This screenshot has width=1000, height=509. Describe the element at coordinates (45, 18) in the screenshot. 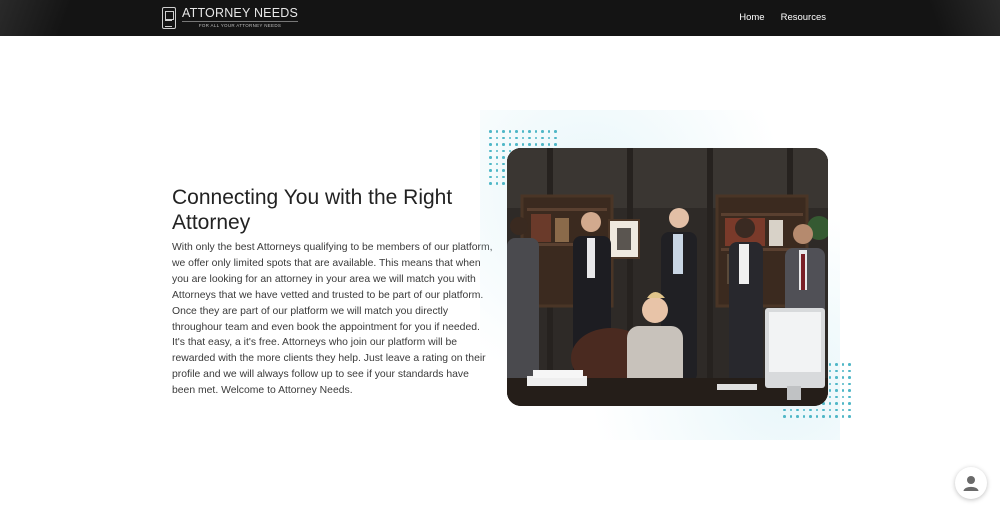

I see `header-edge-left` at that location.